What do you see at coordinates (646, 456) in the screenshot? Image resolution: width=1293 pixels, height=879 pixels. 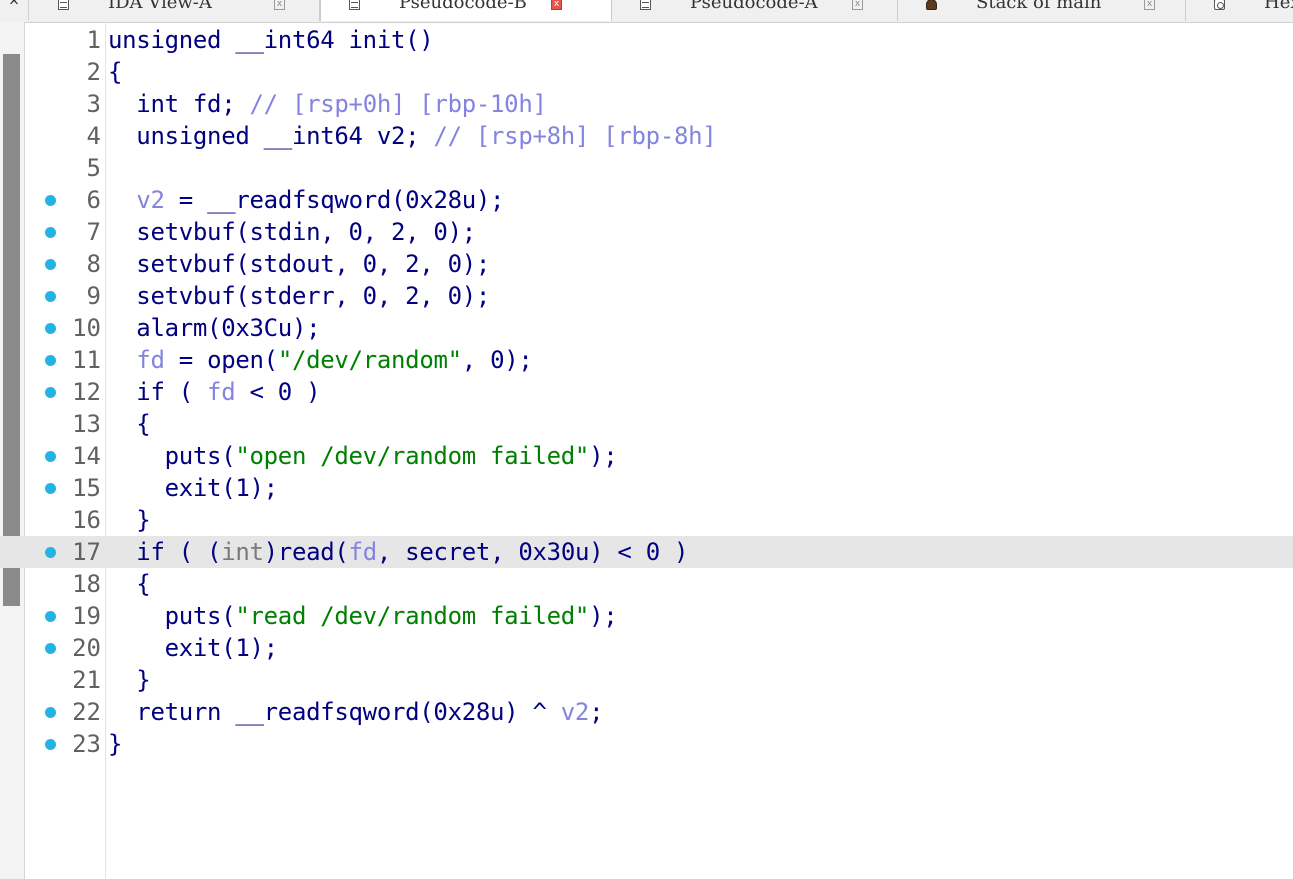 I see `code-line: 14 puts("open /dev/random failed");` at bounding box center [646, 456].